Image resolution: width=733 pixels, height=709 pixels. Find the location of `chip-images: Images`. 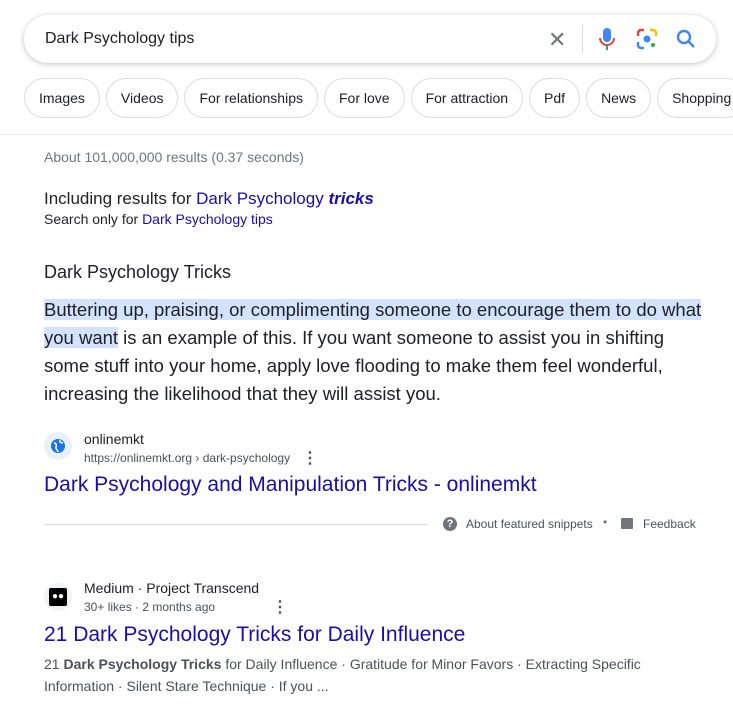

chip-images: Images is located at coordinates (62, 98).